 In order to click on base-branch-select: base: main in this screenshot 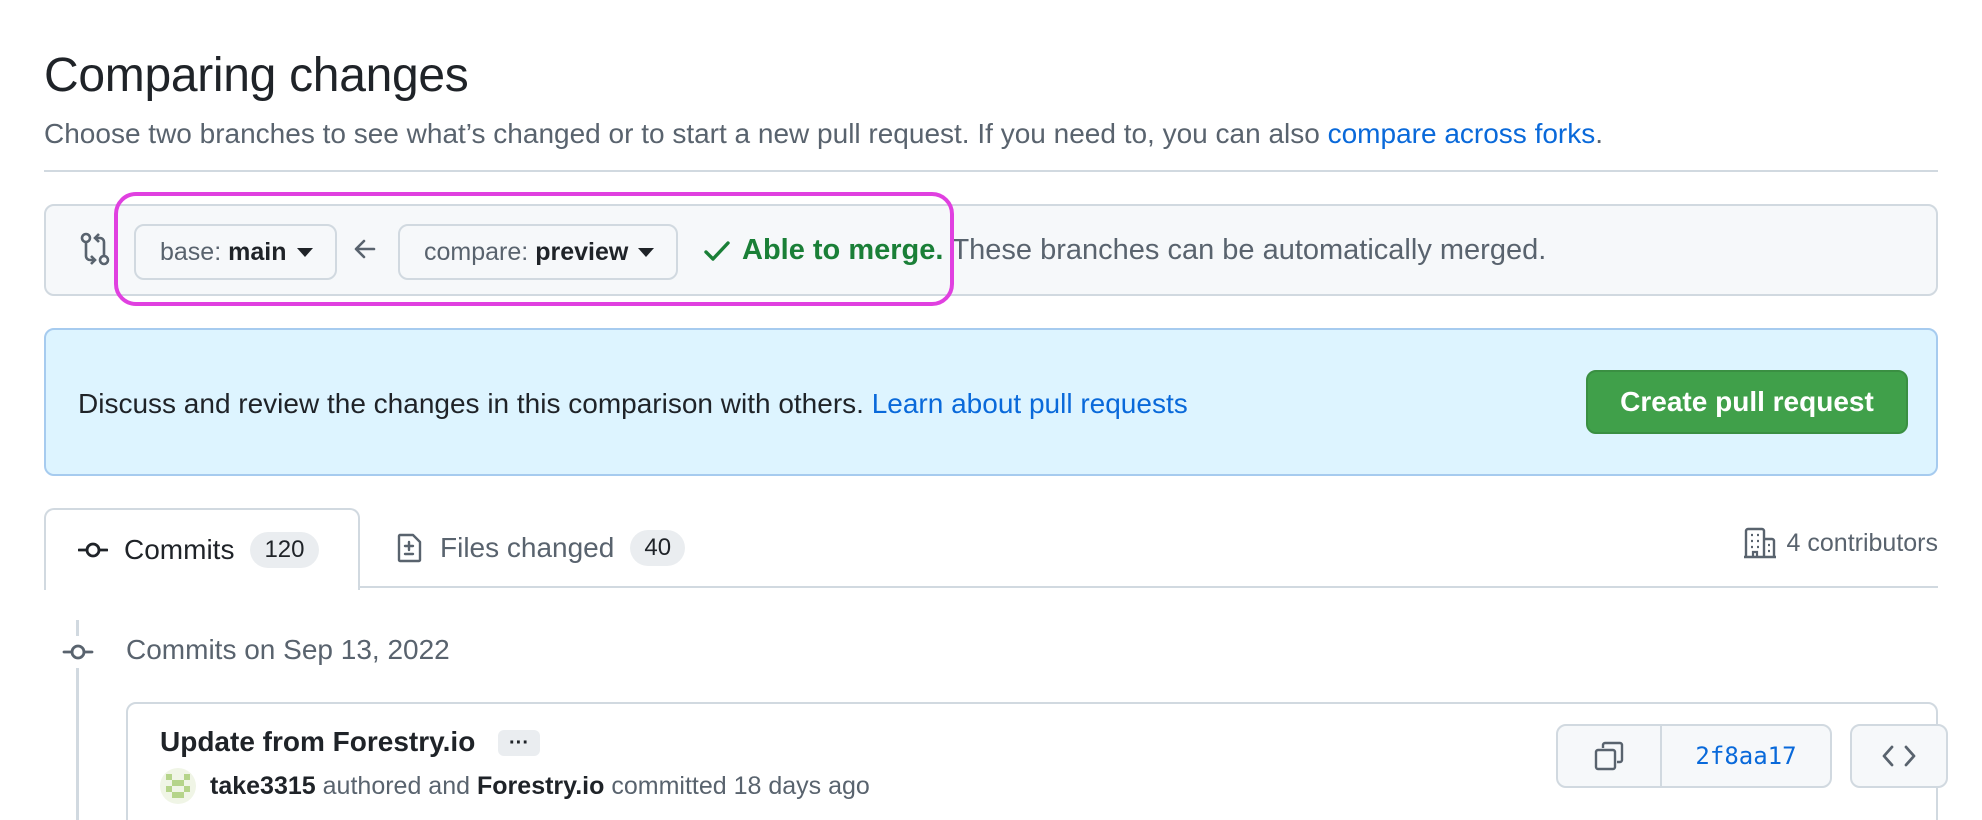, I will do `click(235, 252)`.